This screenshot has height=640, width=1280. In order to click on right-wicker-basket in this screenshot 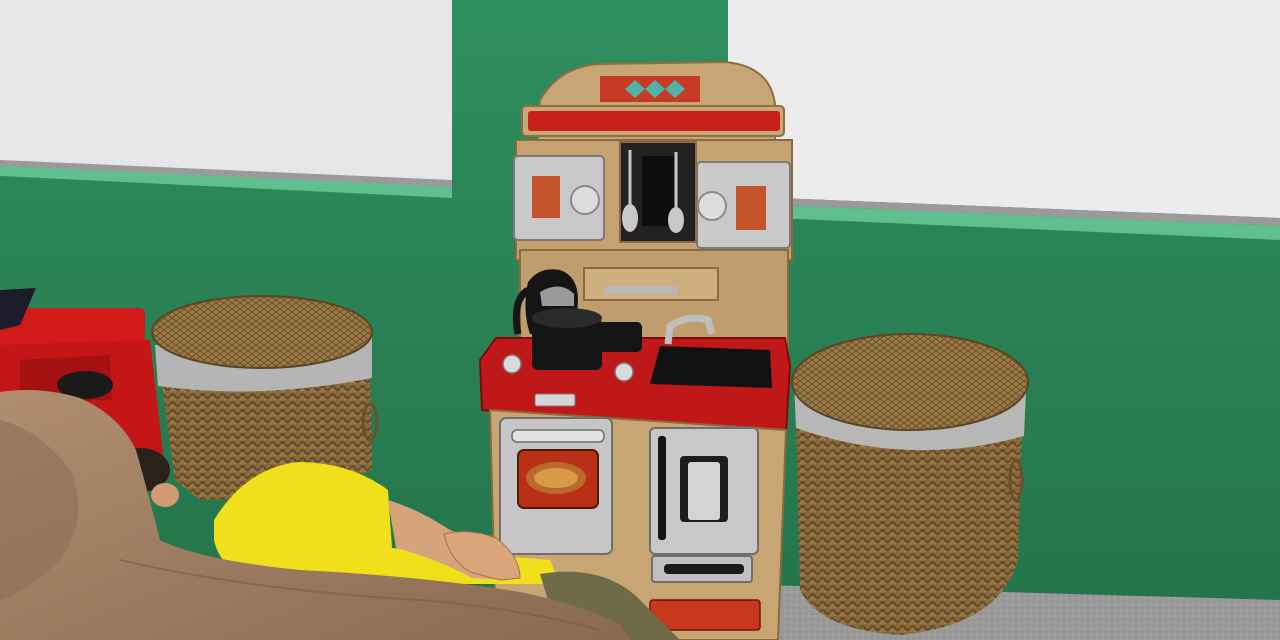, I will do `click(910, 484)`.